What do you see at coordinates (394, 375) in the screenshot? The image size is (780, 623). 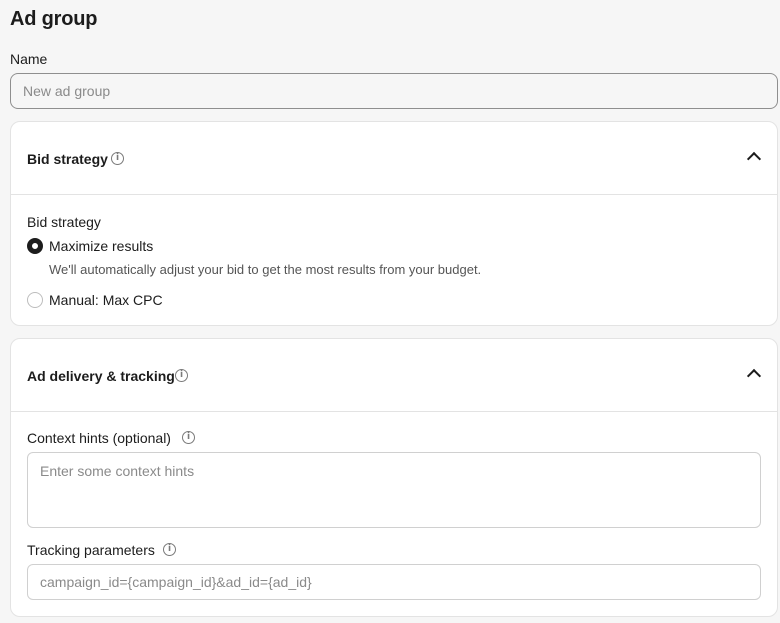 I see `ad-delivery-header: Ad delivery & tracking i` at bounding box center [394, 375].